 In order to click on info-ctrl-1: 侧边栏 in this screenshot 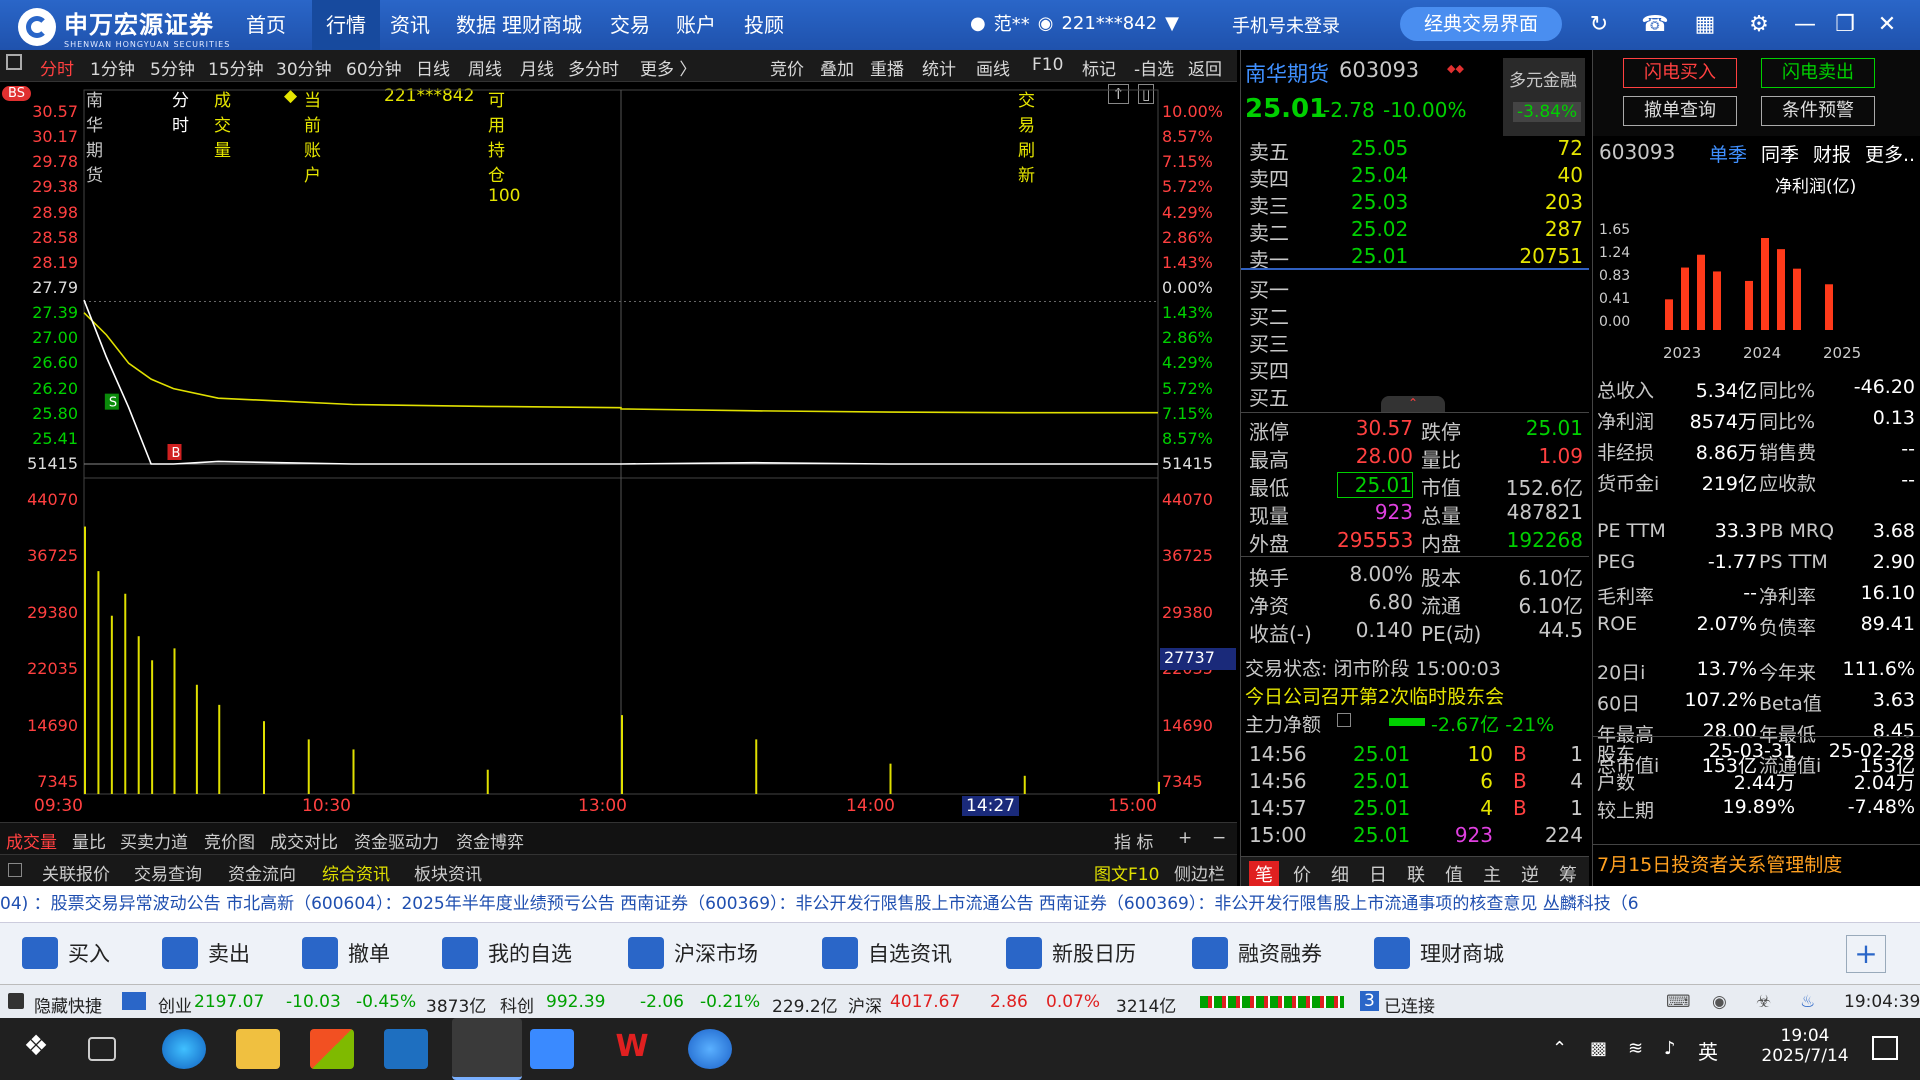, I will do `click(1199, 872)`.